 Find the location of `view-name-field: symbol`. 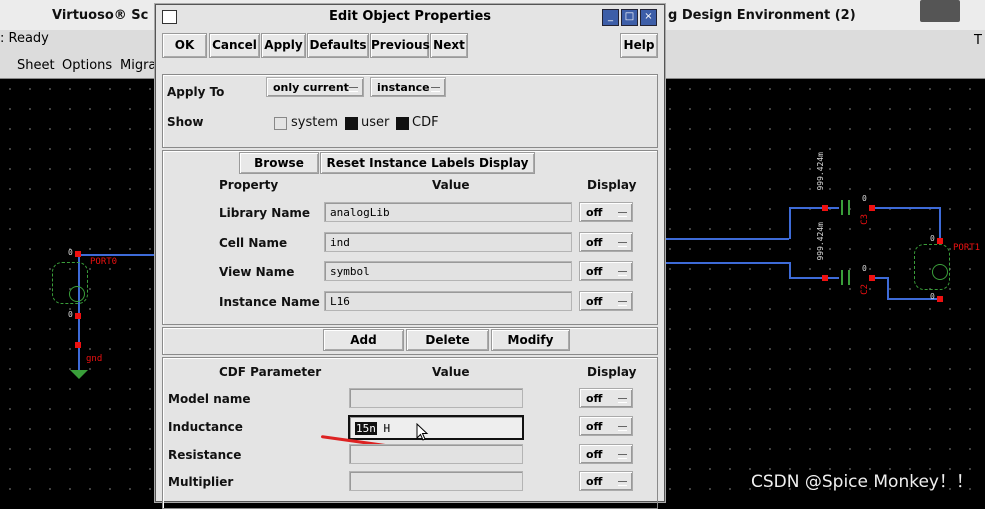

view-name-field: symbol is located at coordinates (448, 271).